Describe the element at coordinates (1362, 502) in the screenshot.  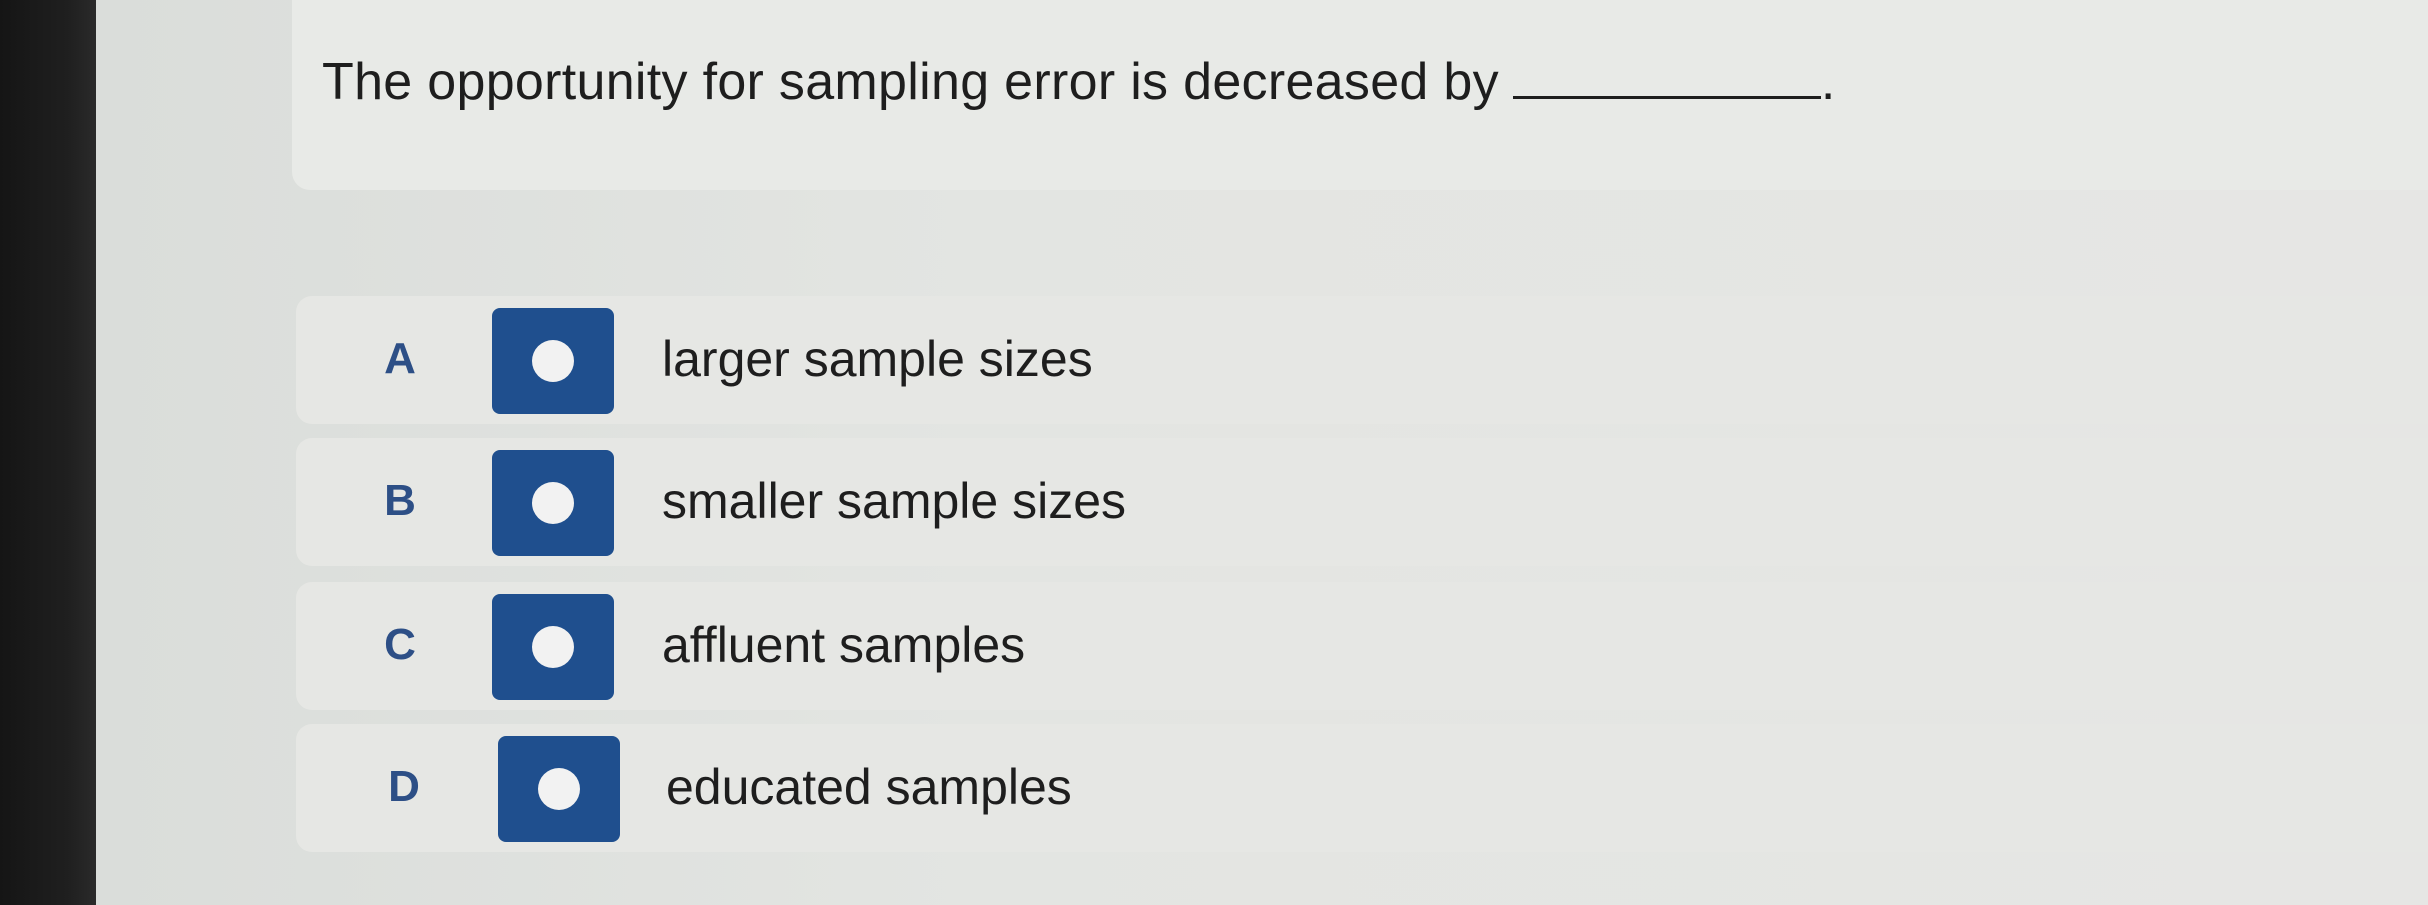
I see `answer-option-b: B smaller sample sizes` at that location.